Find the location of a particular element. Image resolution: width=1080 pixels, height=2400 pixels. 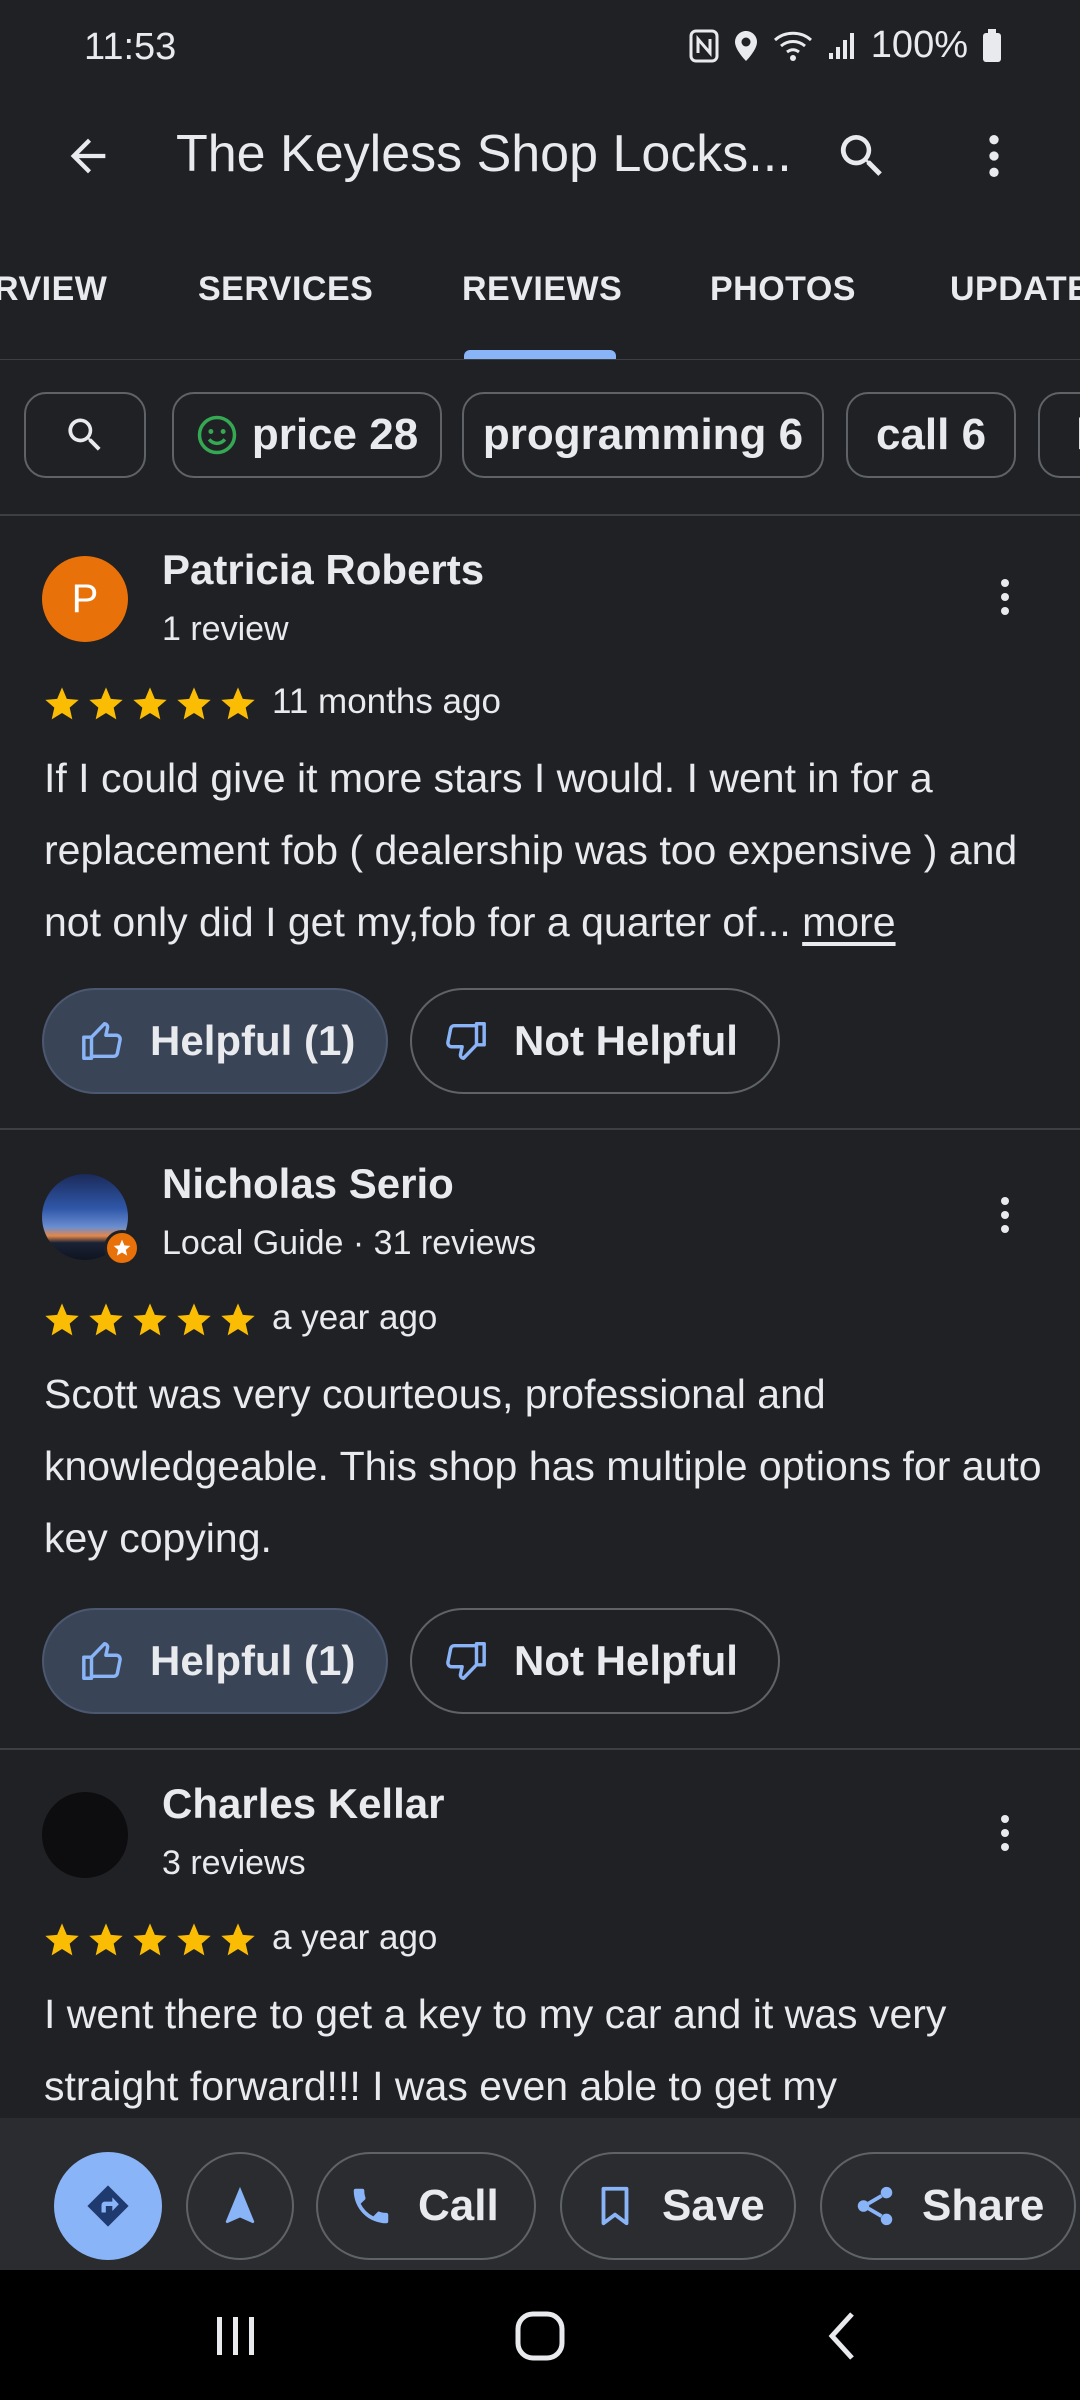

tab-updates: UPDATE is located at coordinates (1015, 289).